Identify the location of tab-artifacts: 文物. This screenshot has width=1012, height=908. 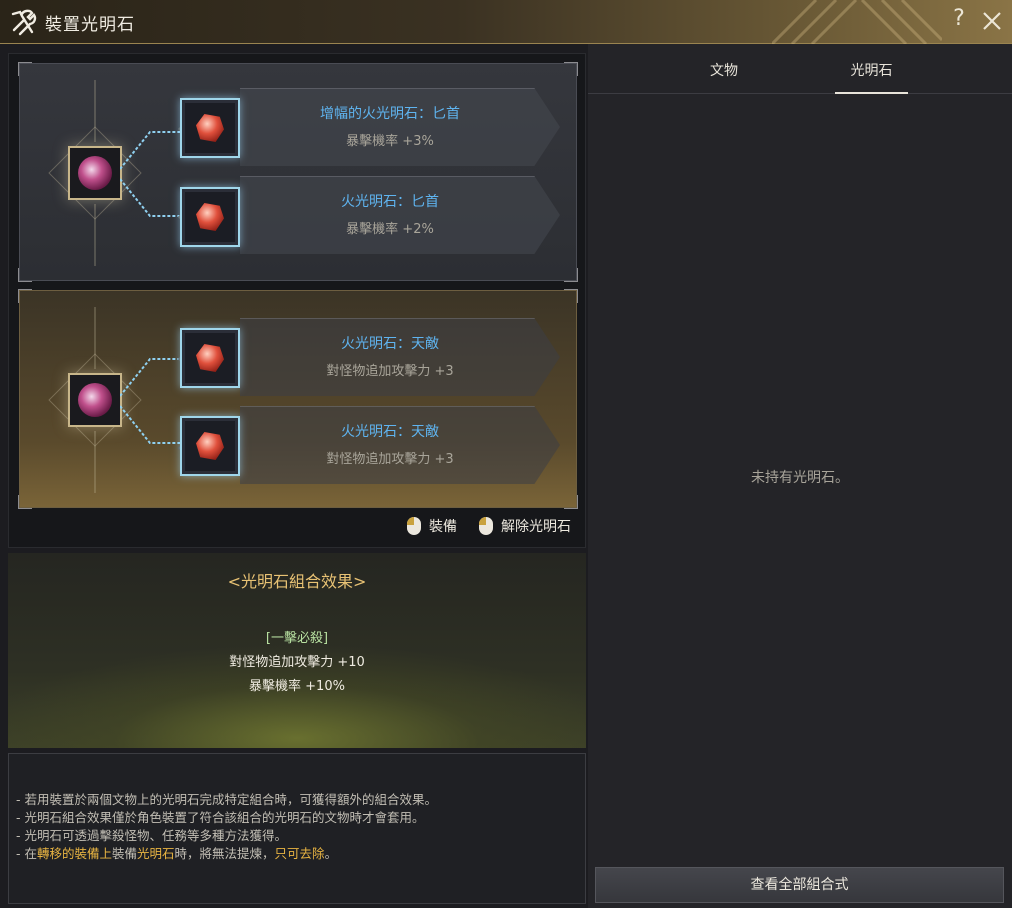
(724, 77).